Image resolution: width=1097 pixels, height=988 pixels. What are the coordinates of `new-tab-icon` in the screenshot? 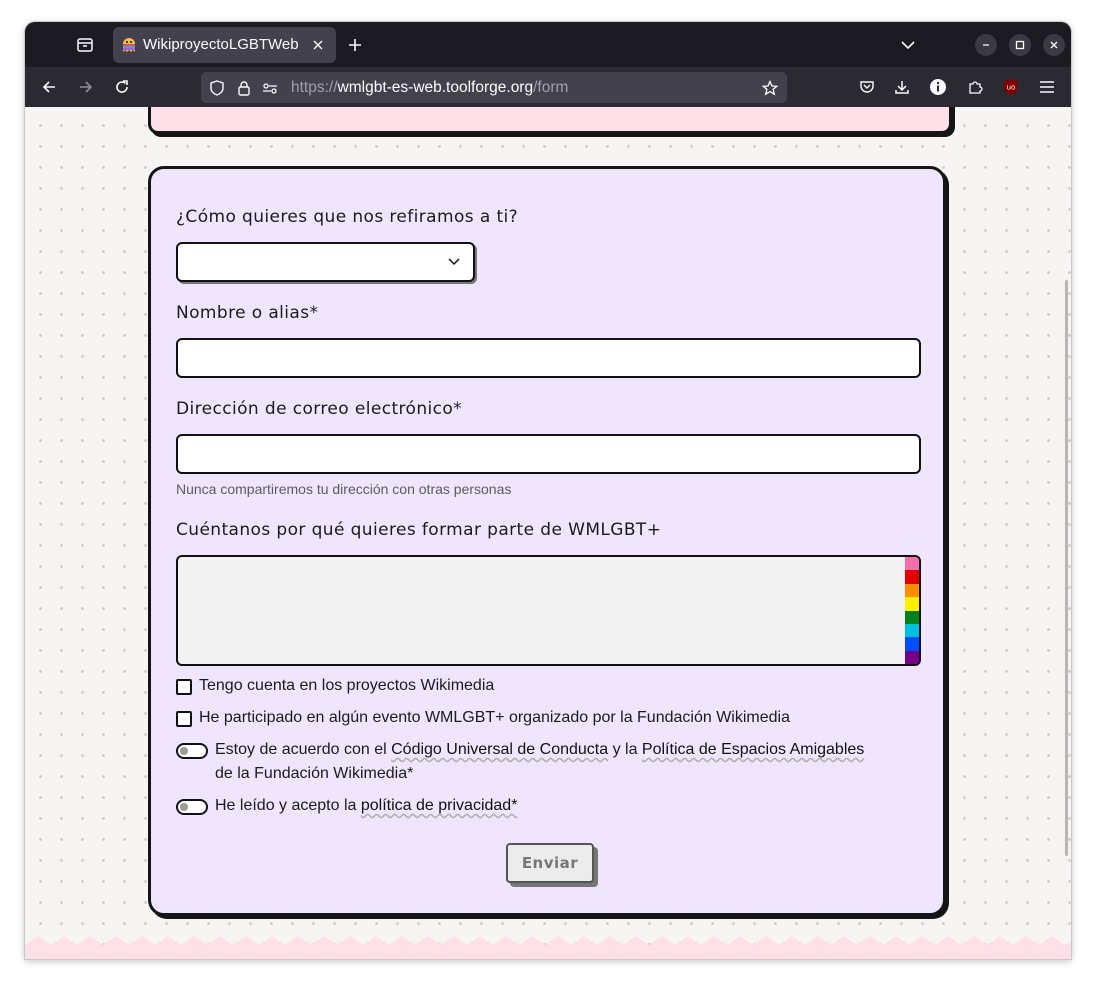 It's located at (355, 45).